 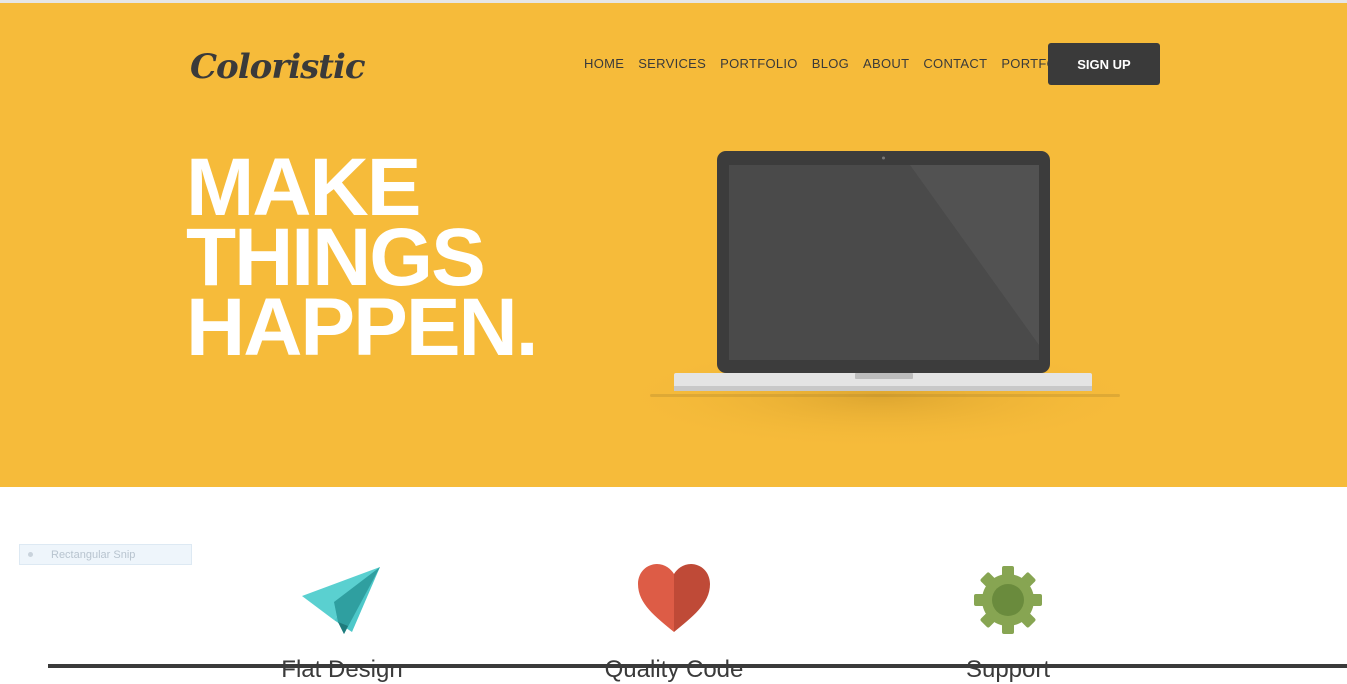 What do you see at coordinates (93, 554) in the screenshot?
I see `snip-label: Rectangular Snip` at bounding box center [93, 554].